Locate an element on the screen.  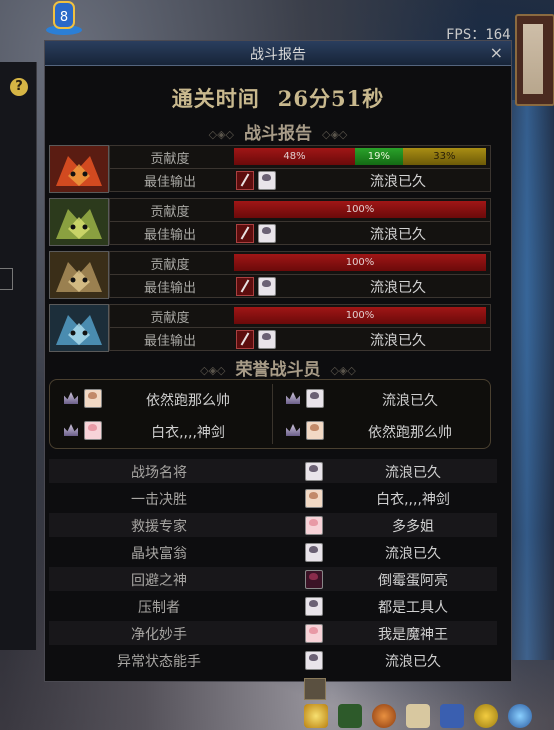
scroll-icon is located at coordinates (315, 689).